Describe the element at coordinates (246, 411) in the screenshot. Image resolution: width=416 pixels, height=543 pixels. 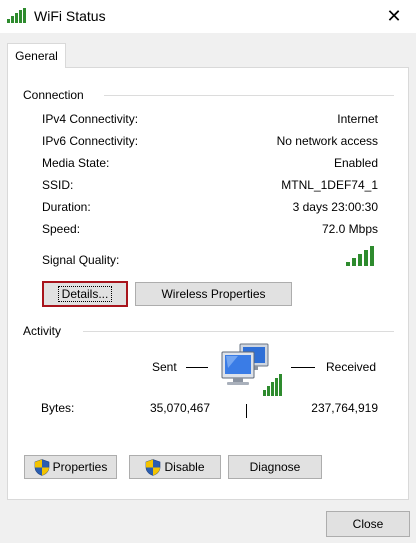
I see `bytes-separator` at that location.